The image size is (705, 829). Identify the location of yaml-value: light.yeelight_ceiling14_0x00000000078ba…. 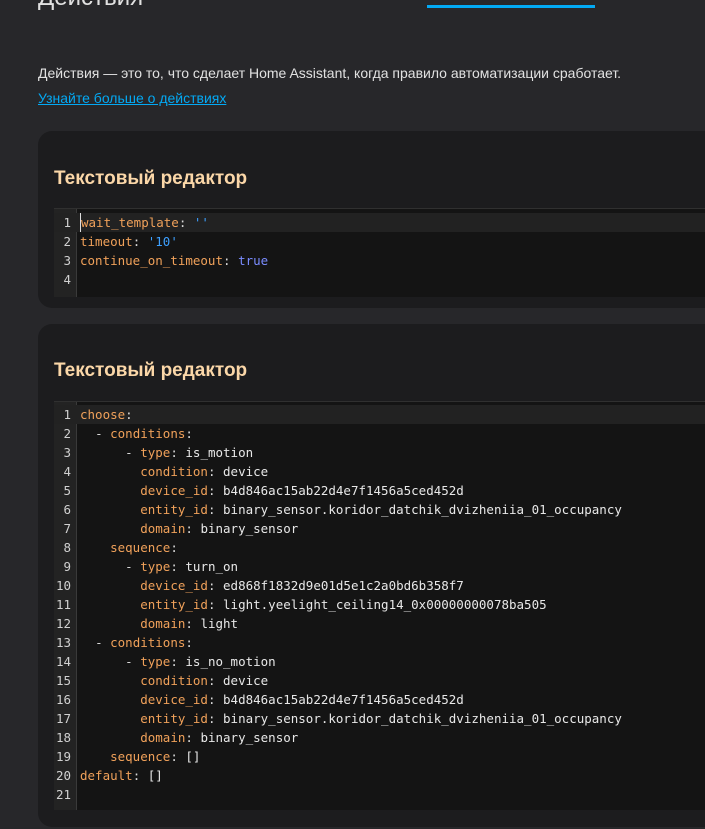
(385, 604).